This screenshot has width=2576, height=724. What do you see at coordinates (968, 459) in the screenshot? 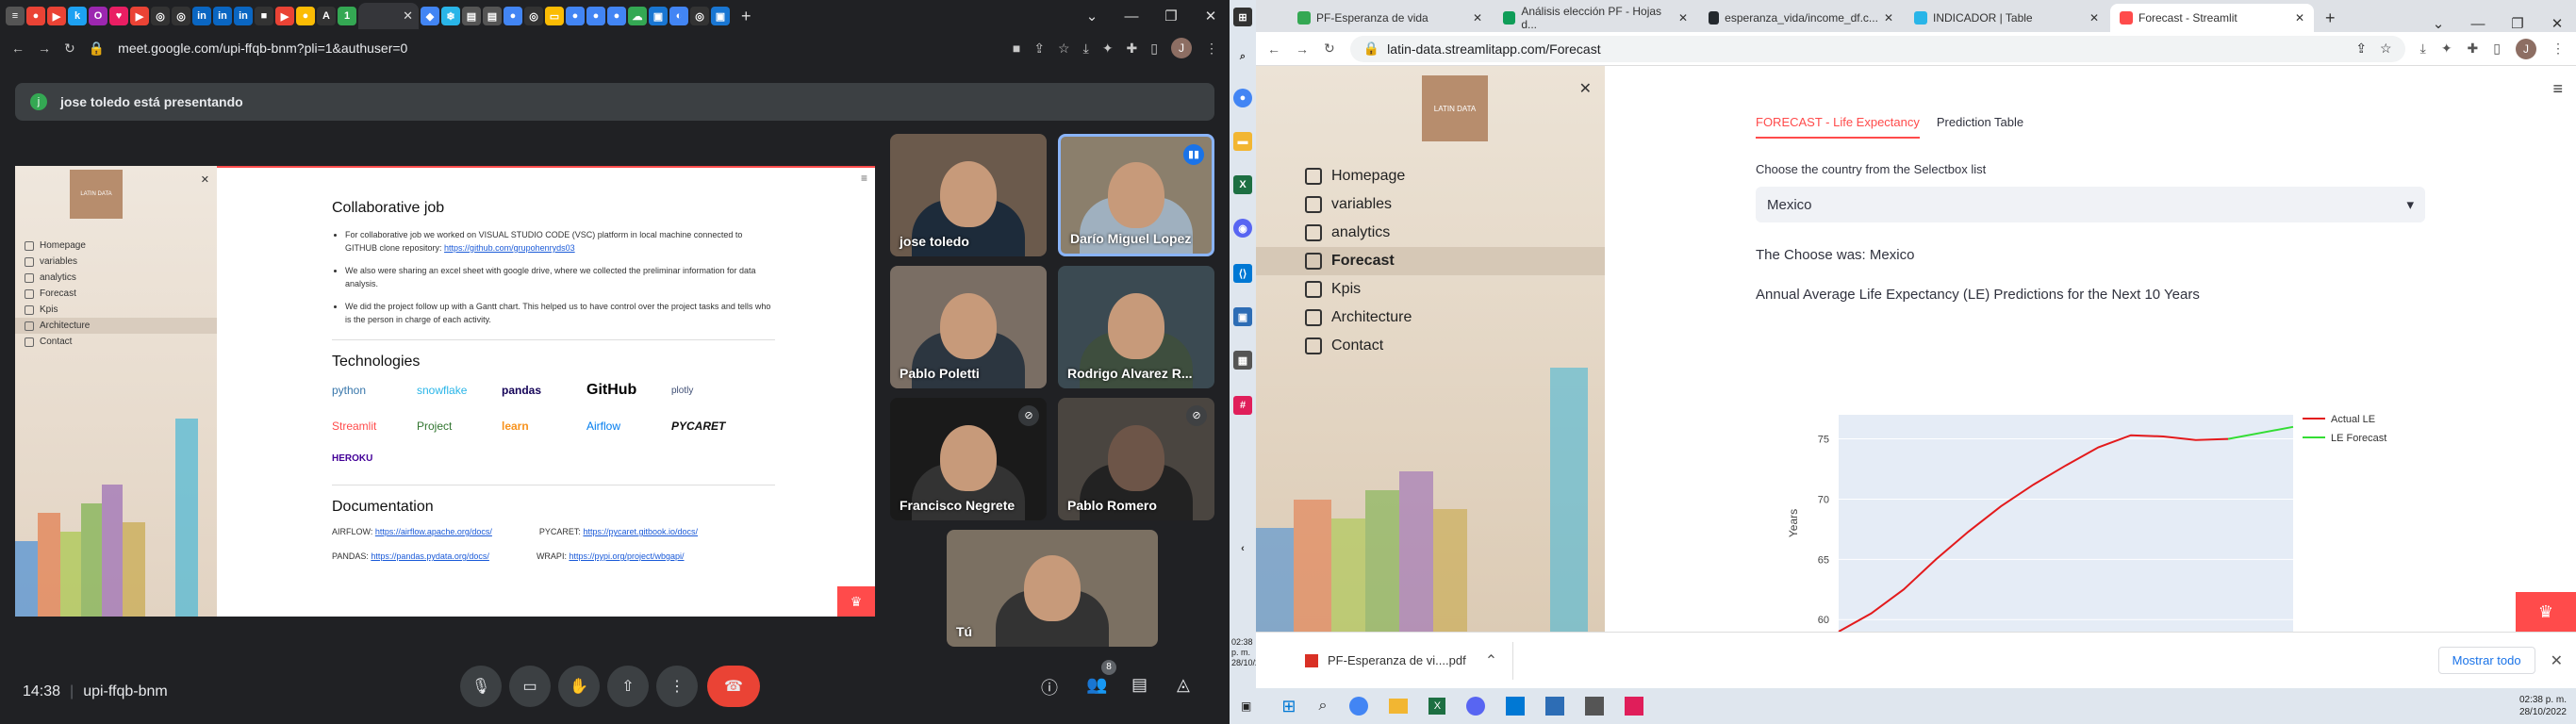
I see `participant-tile: ⊘ Francisco Negrete` at bounding box center [968, 459].